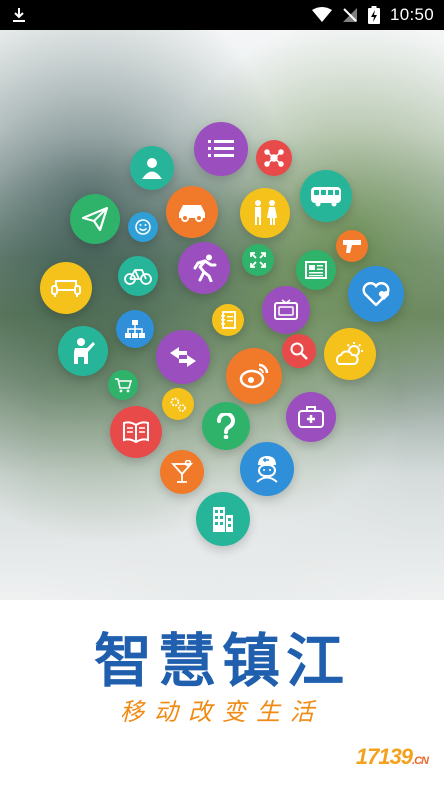 This screenshot has height=788, width=444. What do you see at coordinates (267, 469) in the screenshot?
I see `nurse-icon` at bounding box center [267, 469].